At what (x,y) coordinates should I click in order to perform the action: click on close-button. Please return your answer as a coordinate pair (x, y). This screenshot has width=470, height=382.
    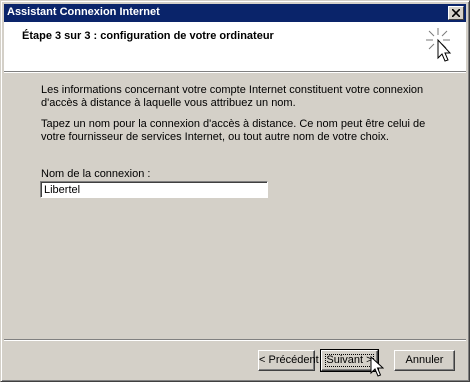
    Looking at the image, I should click on (456, 13).